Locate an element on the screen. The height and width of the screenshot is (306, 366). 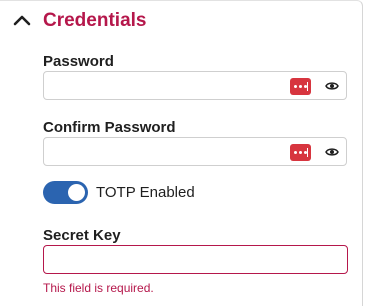
section-title: Credentials is located at coordinates (95, 20).